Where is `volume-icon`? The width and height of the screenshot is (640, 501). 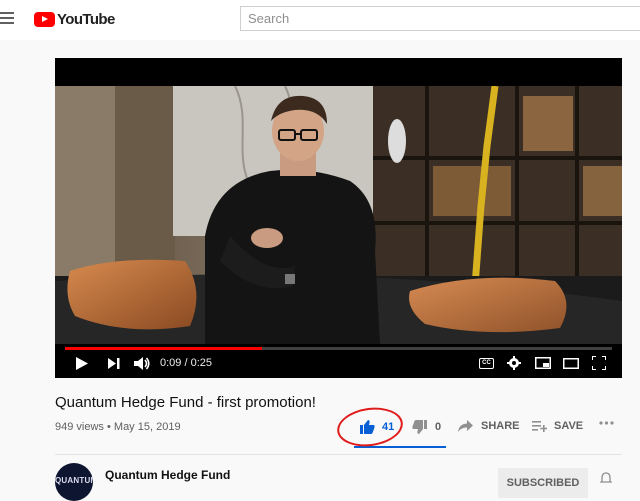 volume-icon is located at coordinates (142, 363).